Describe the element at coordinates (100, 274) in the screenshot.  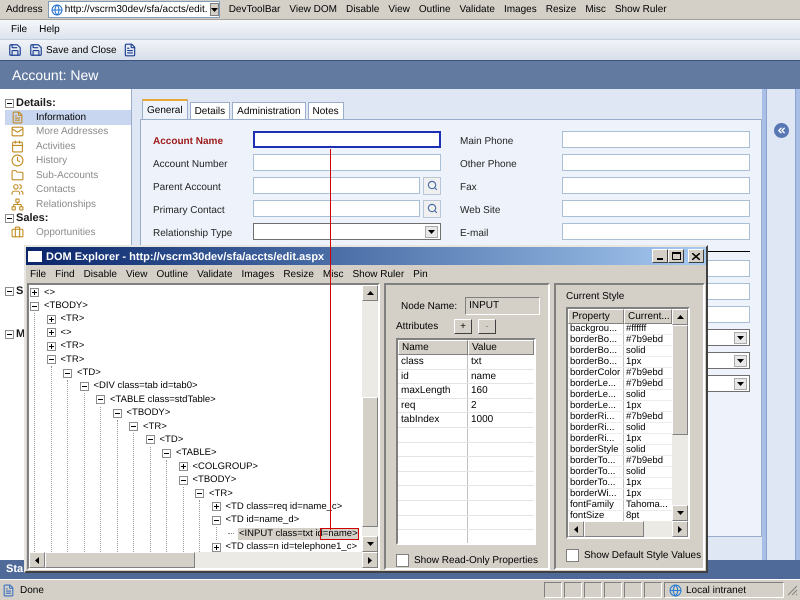
I see `menu-item: Disable` at that location.